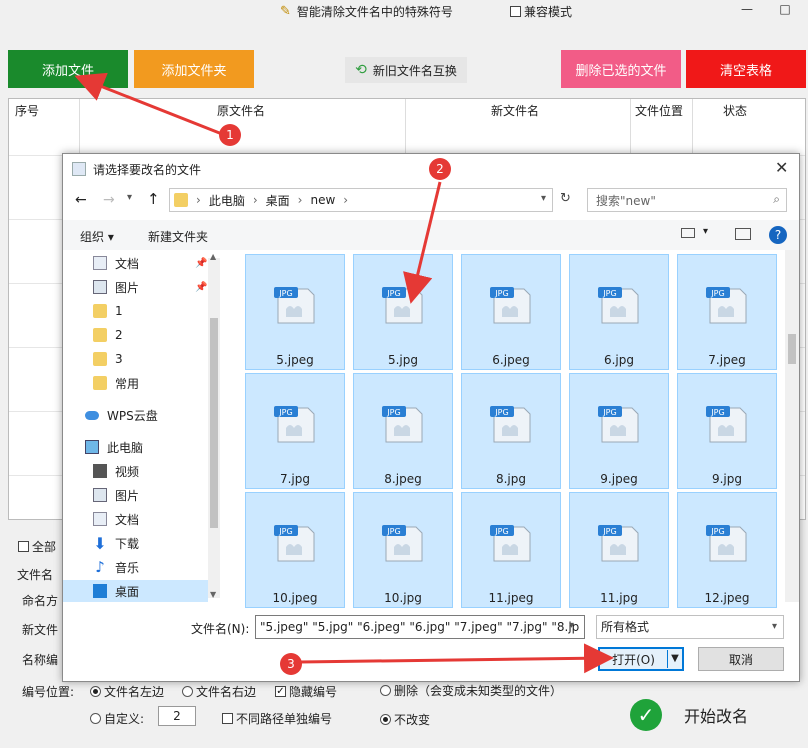  What do you see at coordinates (277, 718) in the screenshot?
I see `separate-numbering-checkbox: 不同路径单独编号` at bounding box center [277, 718].